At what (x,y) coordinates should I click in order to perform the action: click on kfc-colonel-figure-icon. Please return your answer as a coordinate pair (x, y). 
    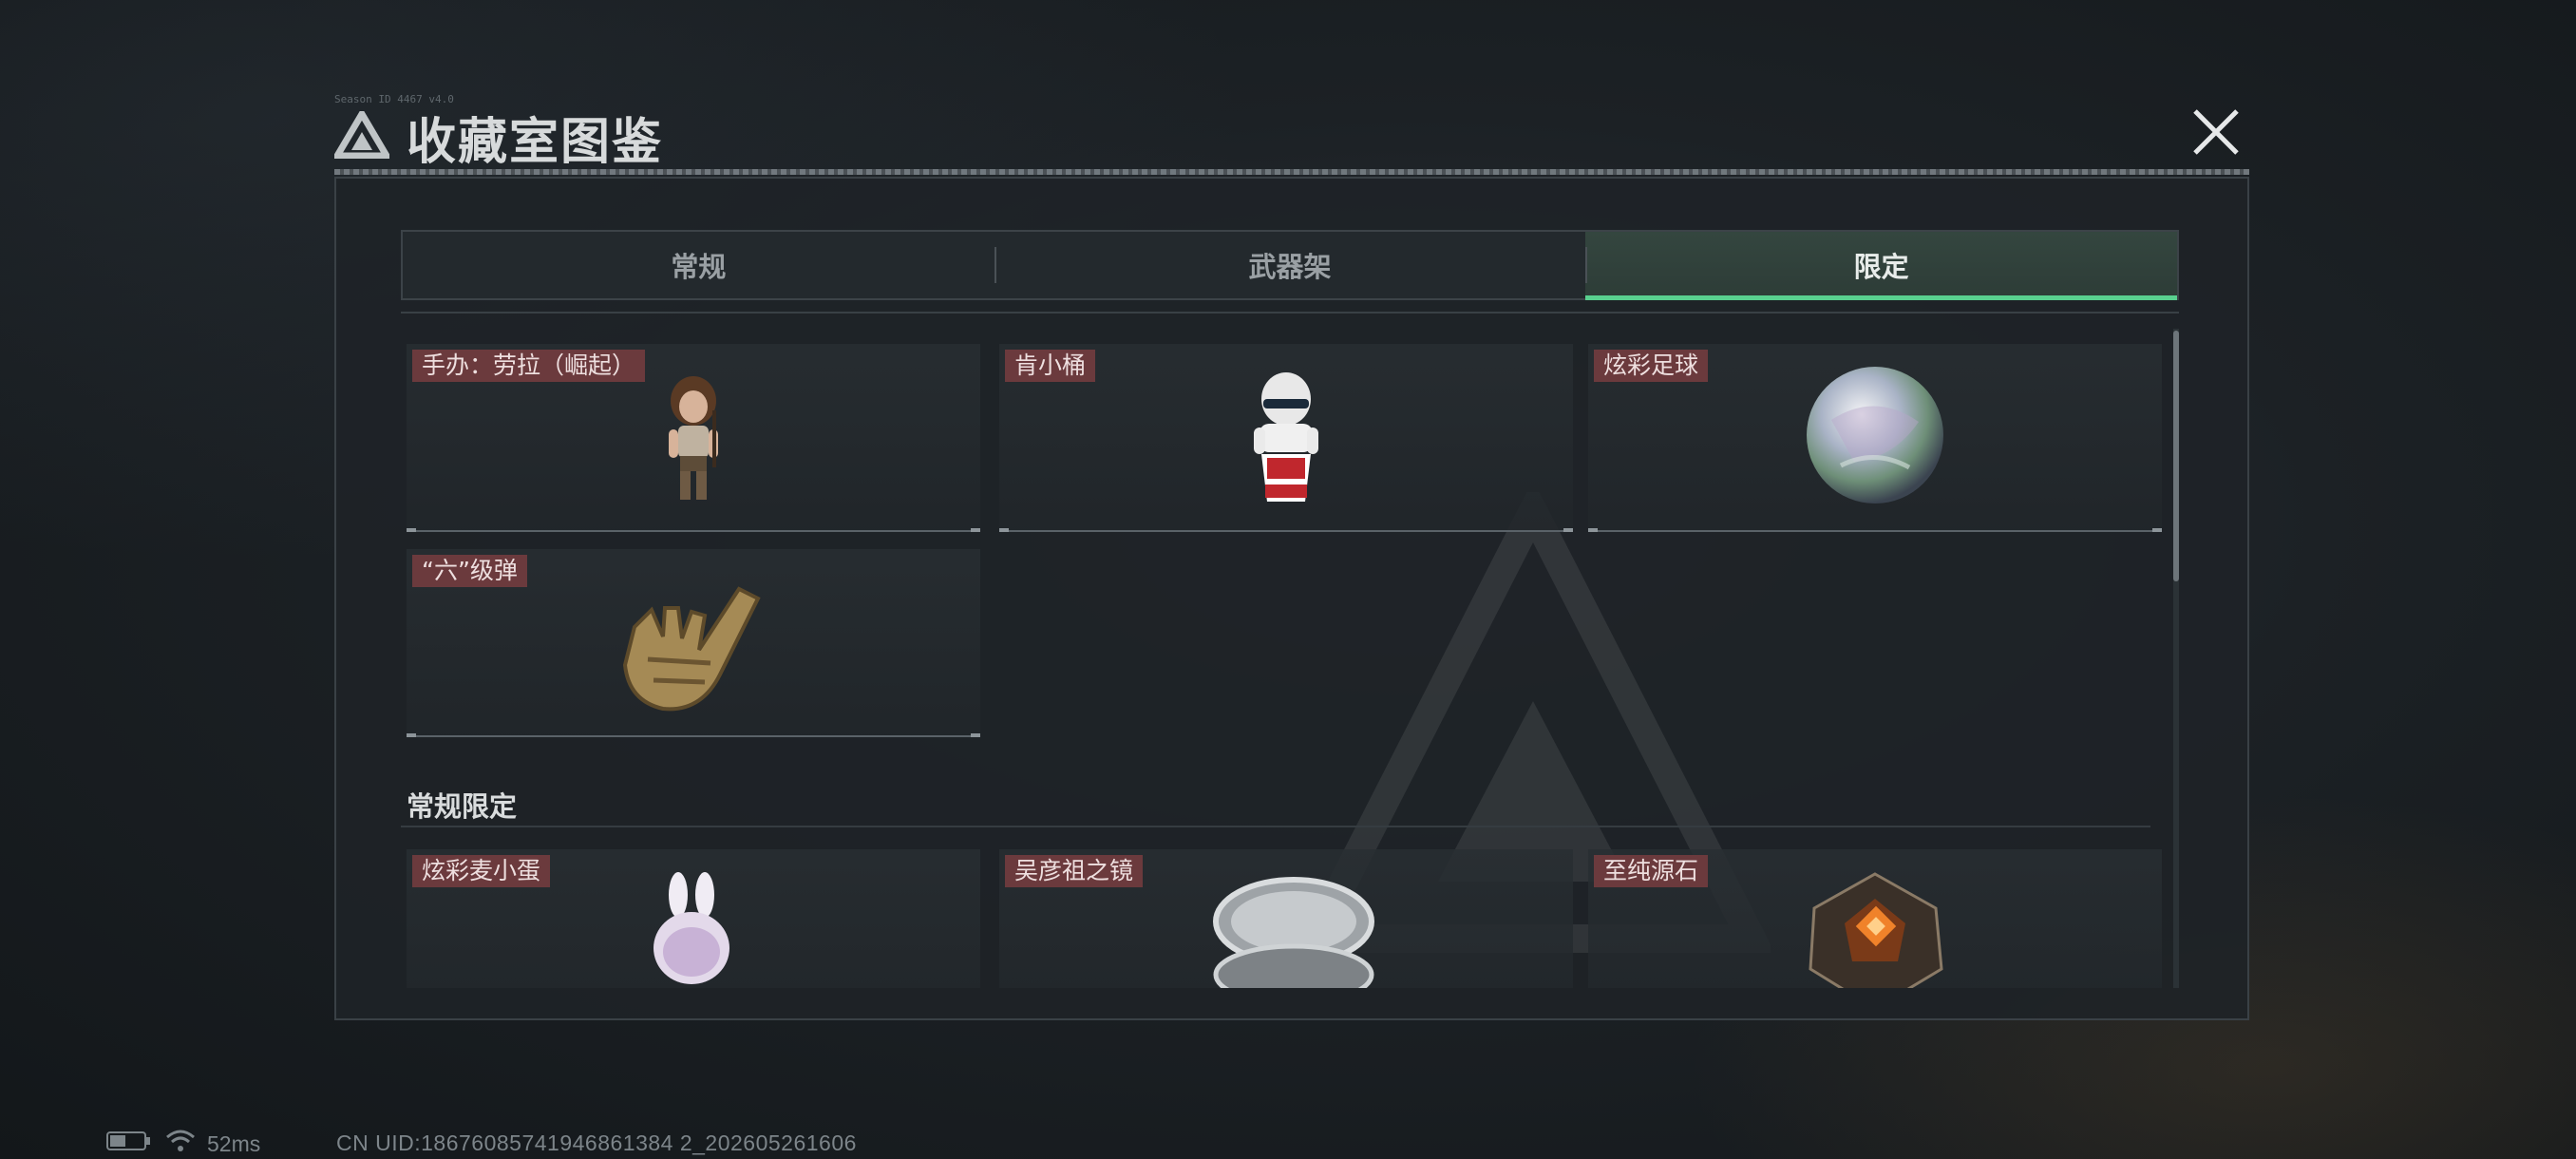
    Looking at the image, I should click on (1286, 437).